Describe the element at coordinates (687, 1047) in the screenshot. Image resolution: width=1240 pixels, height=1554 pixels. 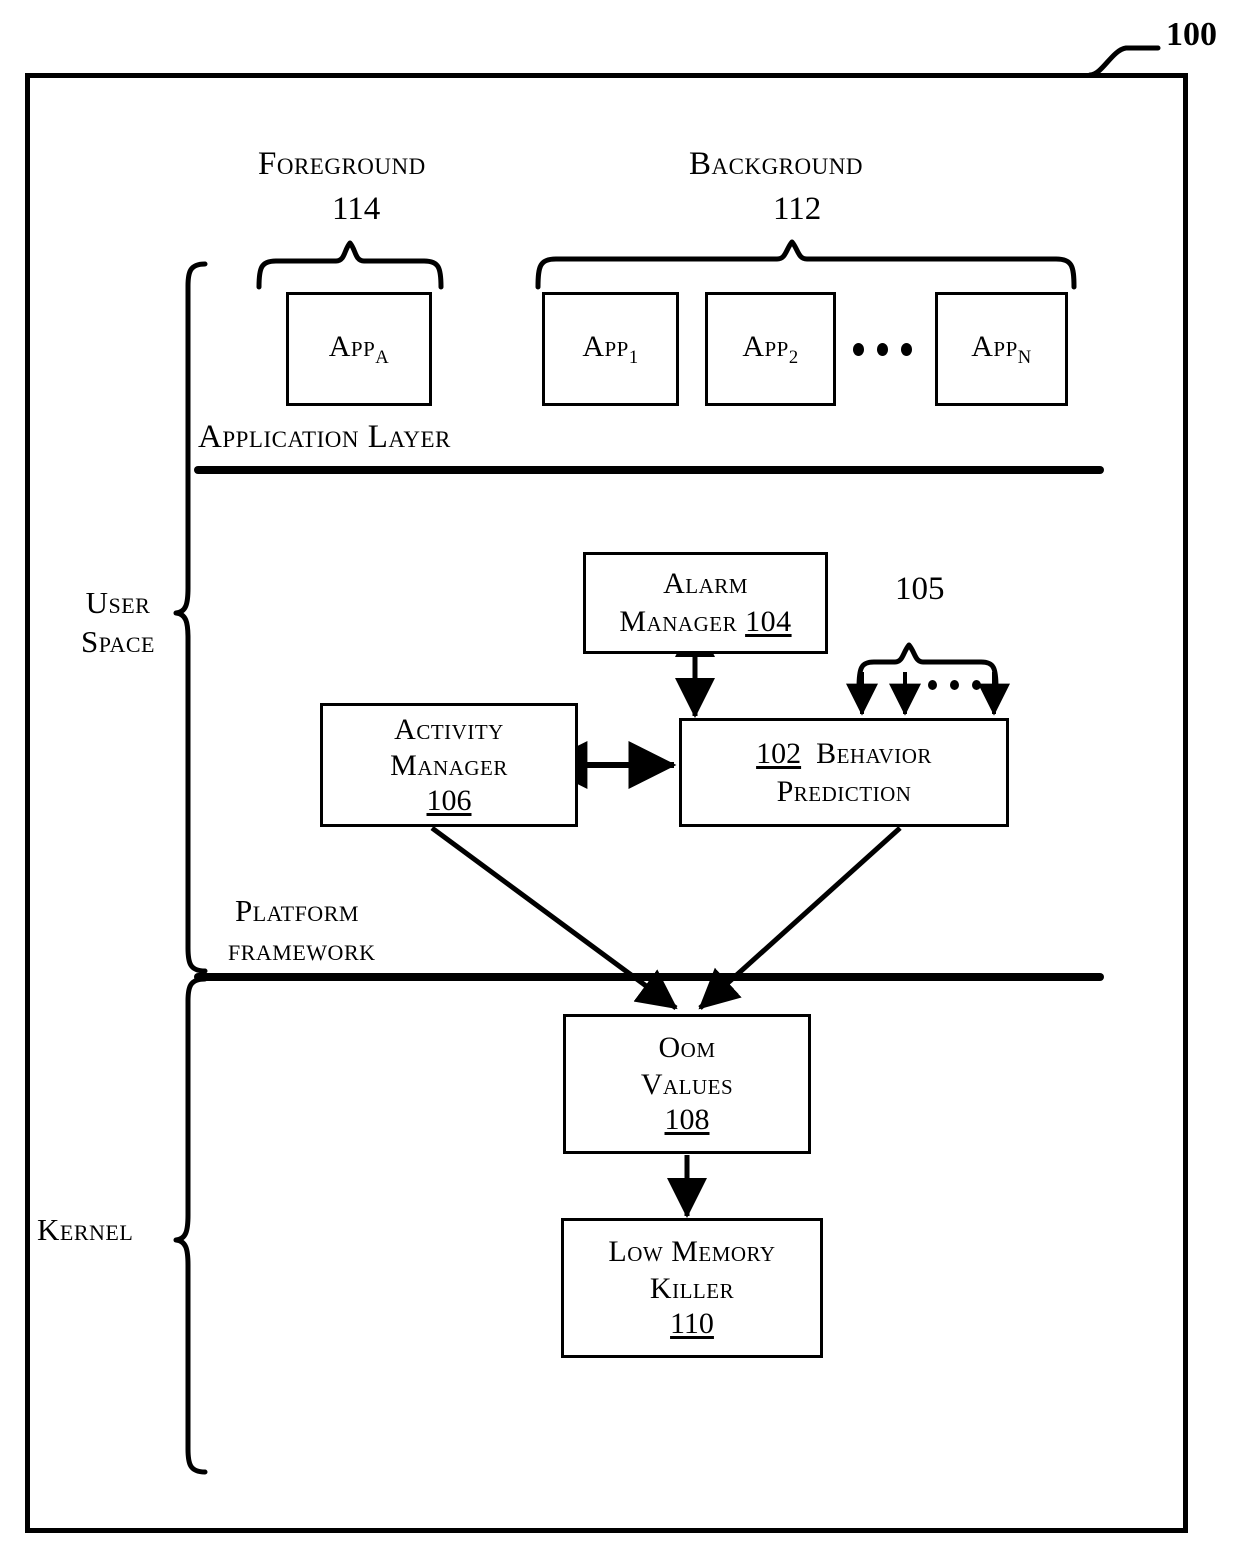
I see `oom-values-line1: Oom` at that location.